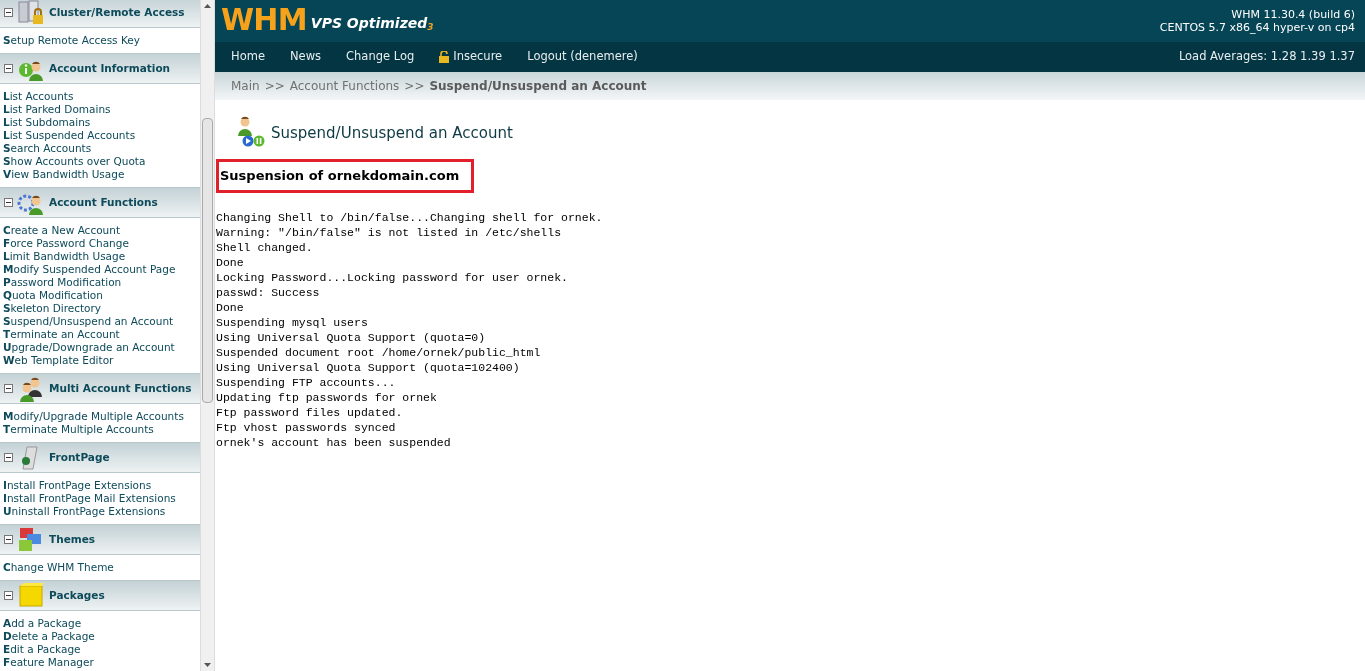  What do you see at coordinates (100, 360) in the screenshot?
I see `sidebar-link: Web Template Editor` at bounding box center [100, 360].